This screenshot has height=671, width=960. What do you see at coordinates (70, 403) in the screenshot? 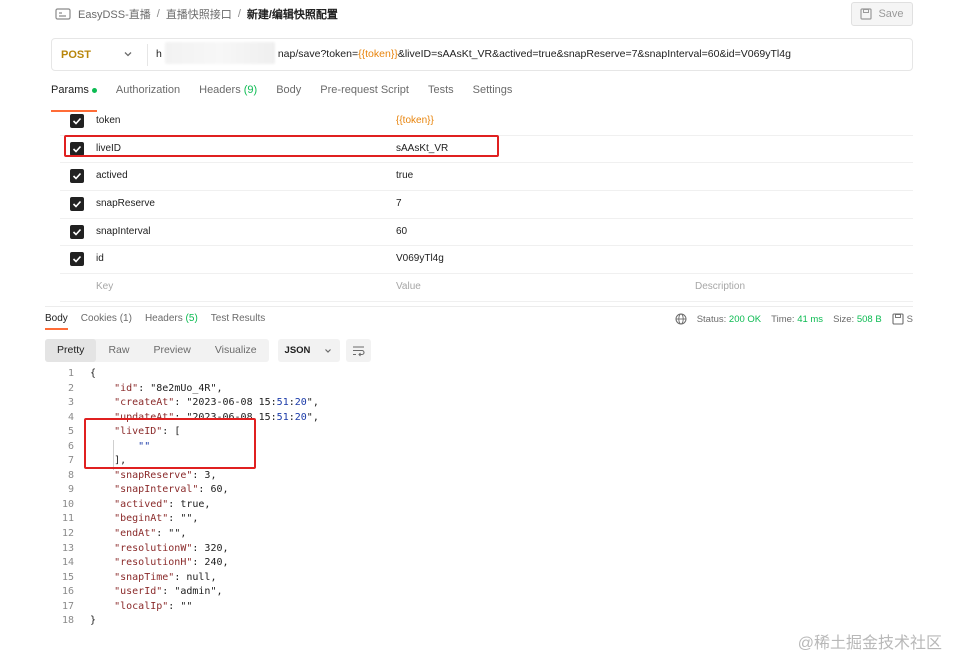
I see `line-number: 3` at bounding box center [70, 403].